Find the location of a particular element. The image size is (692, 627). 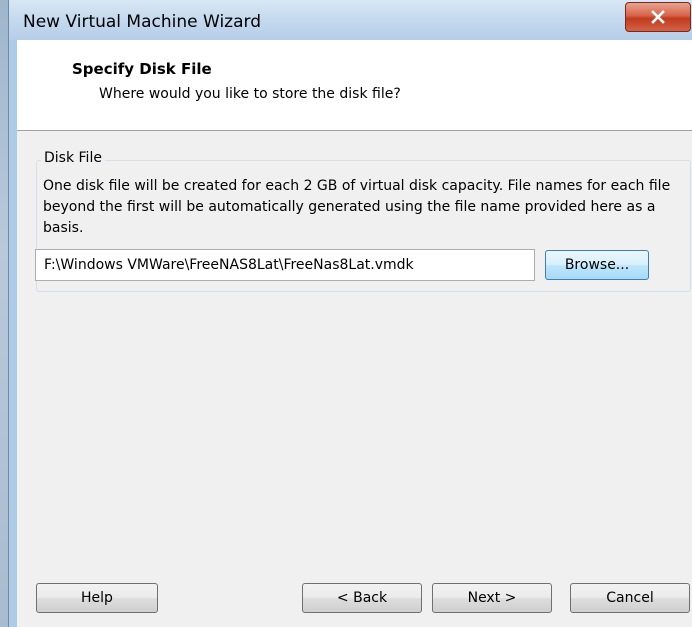

close-icon is located at coordinates (658, 17).